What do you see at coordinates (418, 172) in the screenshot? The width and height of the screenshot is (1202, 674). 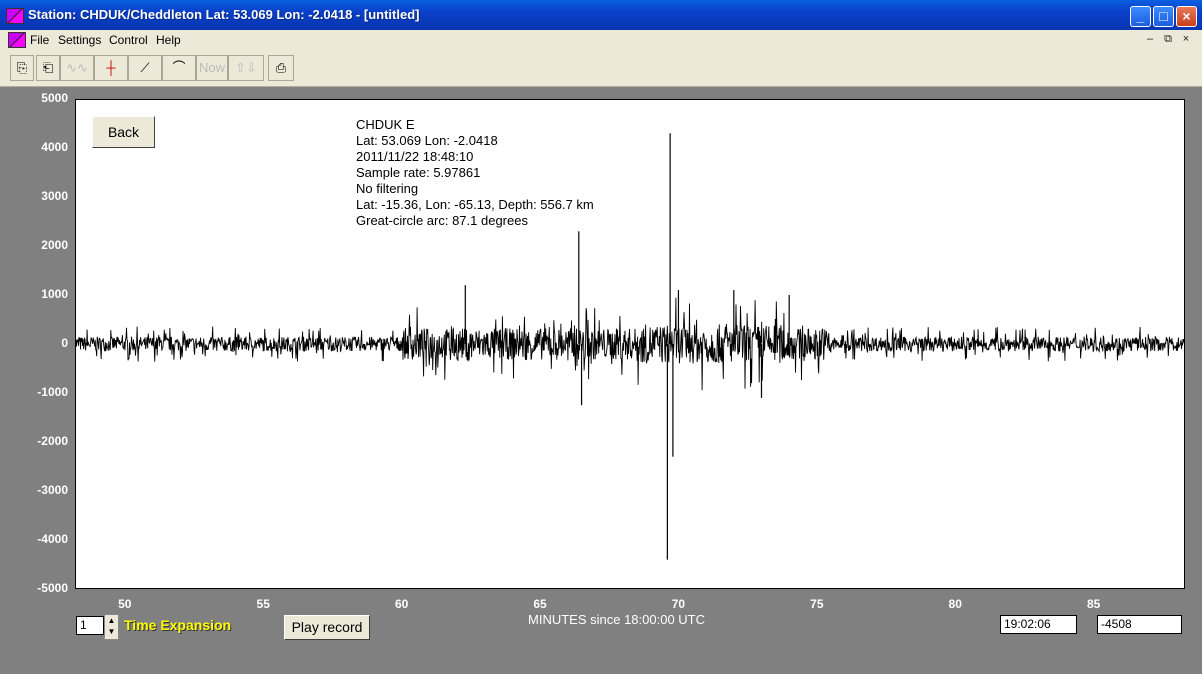 I see `info-sample-rate: Sample rate: 5.97861` at bounding box center [418, 172].